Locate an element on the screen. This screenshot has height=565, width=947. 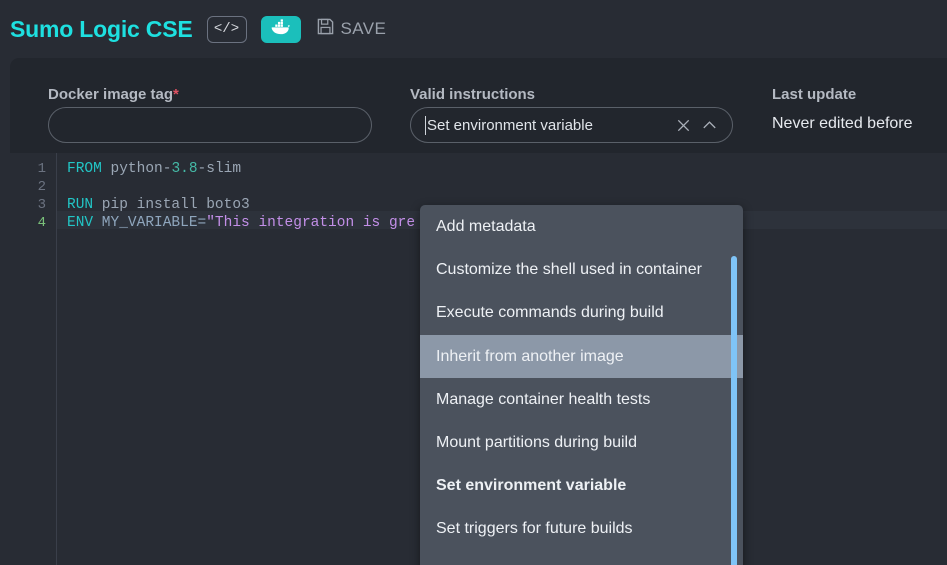
docker-image-tag-label: Docker image tag* is located at coordinates (113, 94).